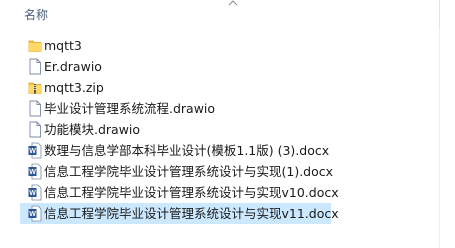  Describe the element at coordinates (220, 129) in the screenshot. I see `list-item: 功能模块.drawio` at that location.